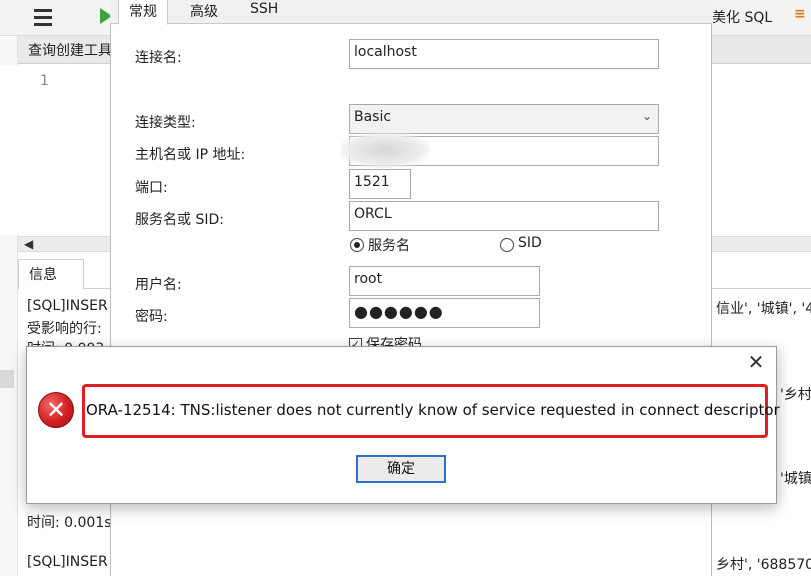 Image resolution: width=811 pixels, height=576 pixels. Describe the element at coordinates (380, 184) in the screenshot. I see `port-field: 1521` at that location.